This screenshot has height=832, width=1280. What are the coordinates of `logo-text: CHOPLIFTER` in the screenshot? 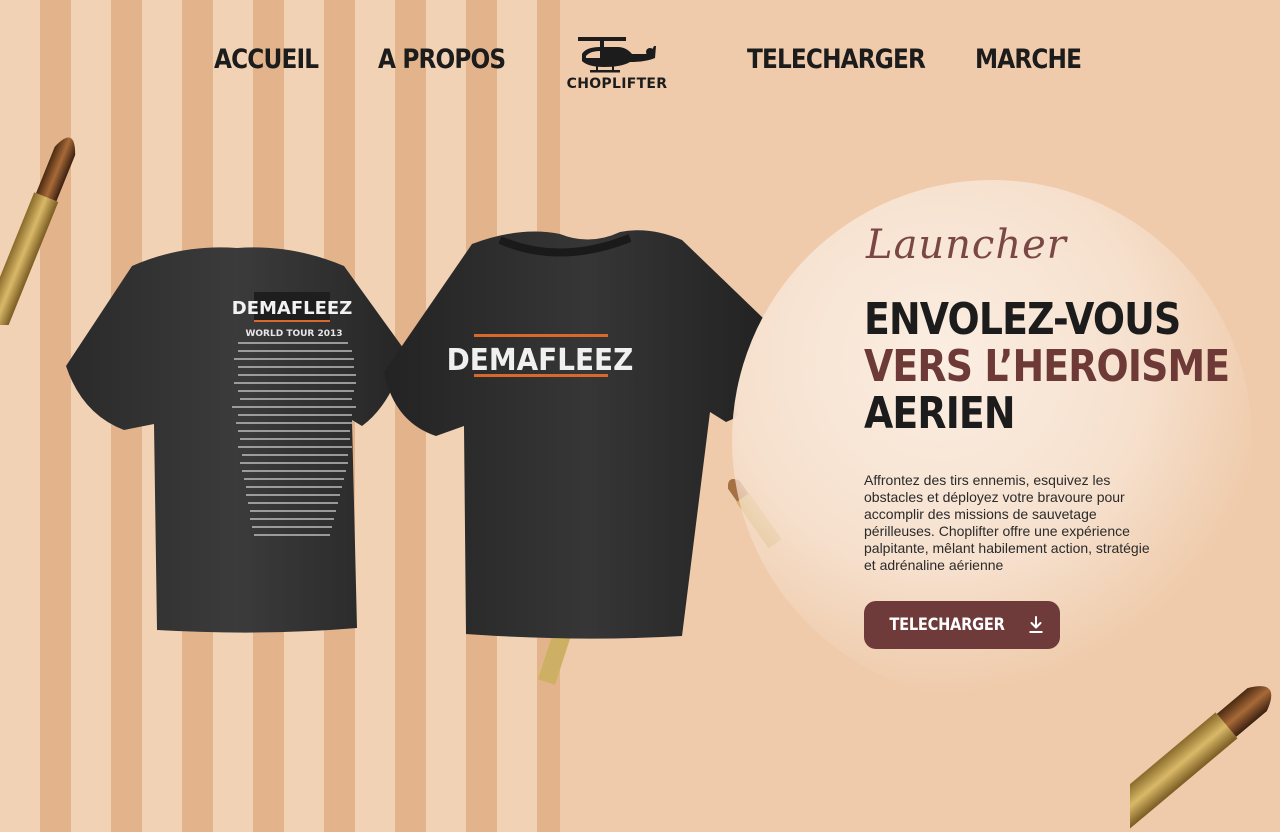 It's located at (617, 84).